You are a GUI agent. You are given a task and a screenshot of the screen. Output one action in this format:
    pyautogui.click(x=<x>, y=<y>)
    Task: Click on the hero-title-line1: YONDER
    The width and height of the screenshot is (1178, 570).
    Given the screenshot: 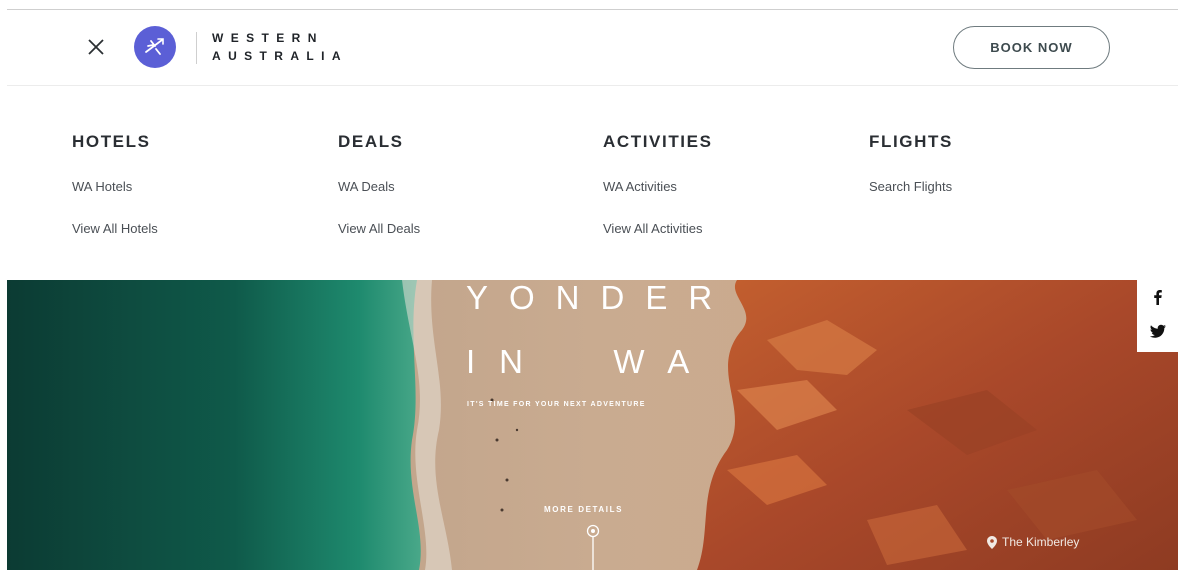 What is the action you would take?
    pyautogui.click(x=600, y=298)
    